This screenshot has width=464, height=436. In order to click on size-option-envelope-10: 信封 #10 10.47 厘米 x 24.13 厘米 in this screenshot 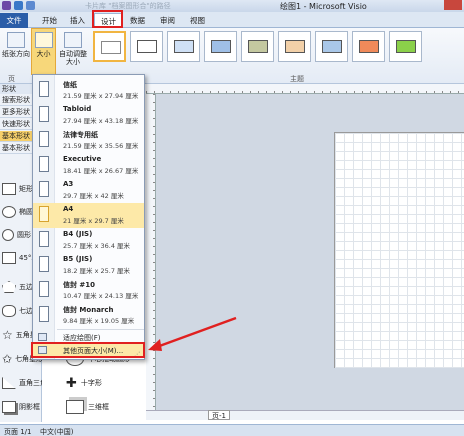, I will do `click(88, 290)`.